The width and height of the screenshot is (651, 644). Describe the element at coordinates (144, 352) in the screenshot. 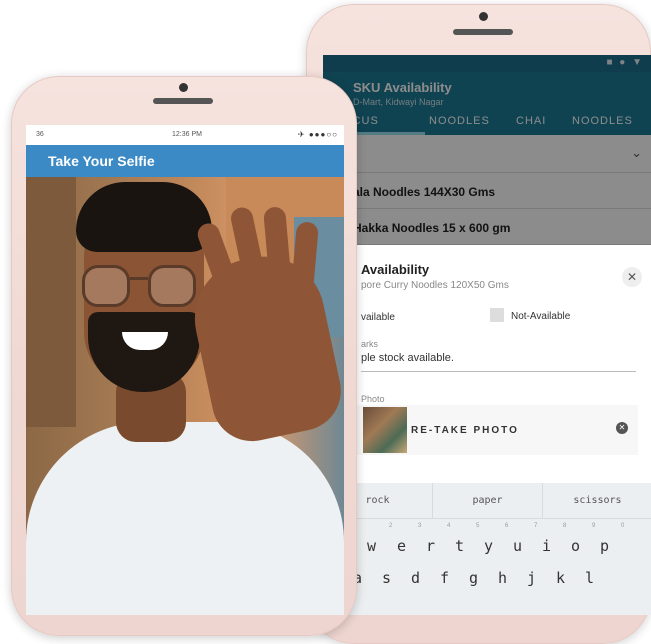

I see `beard` at that location.